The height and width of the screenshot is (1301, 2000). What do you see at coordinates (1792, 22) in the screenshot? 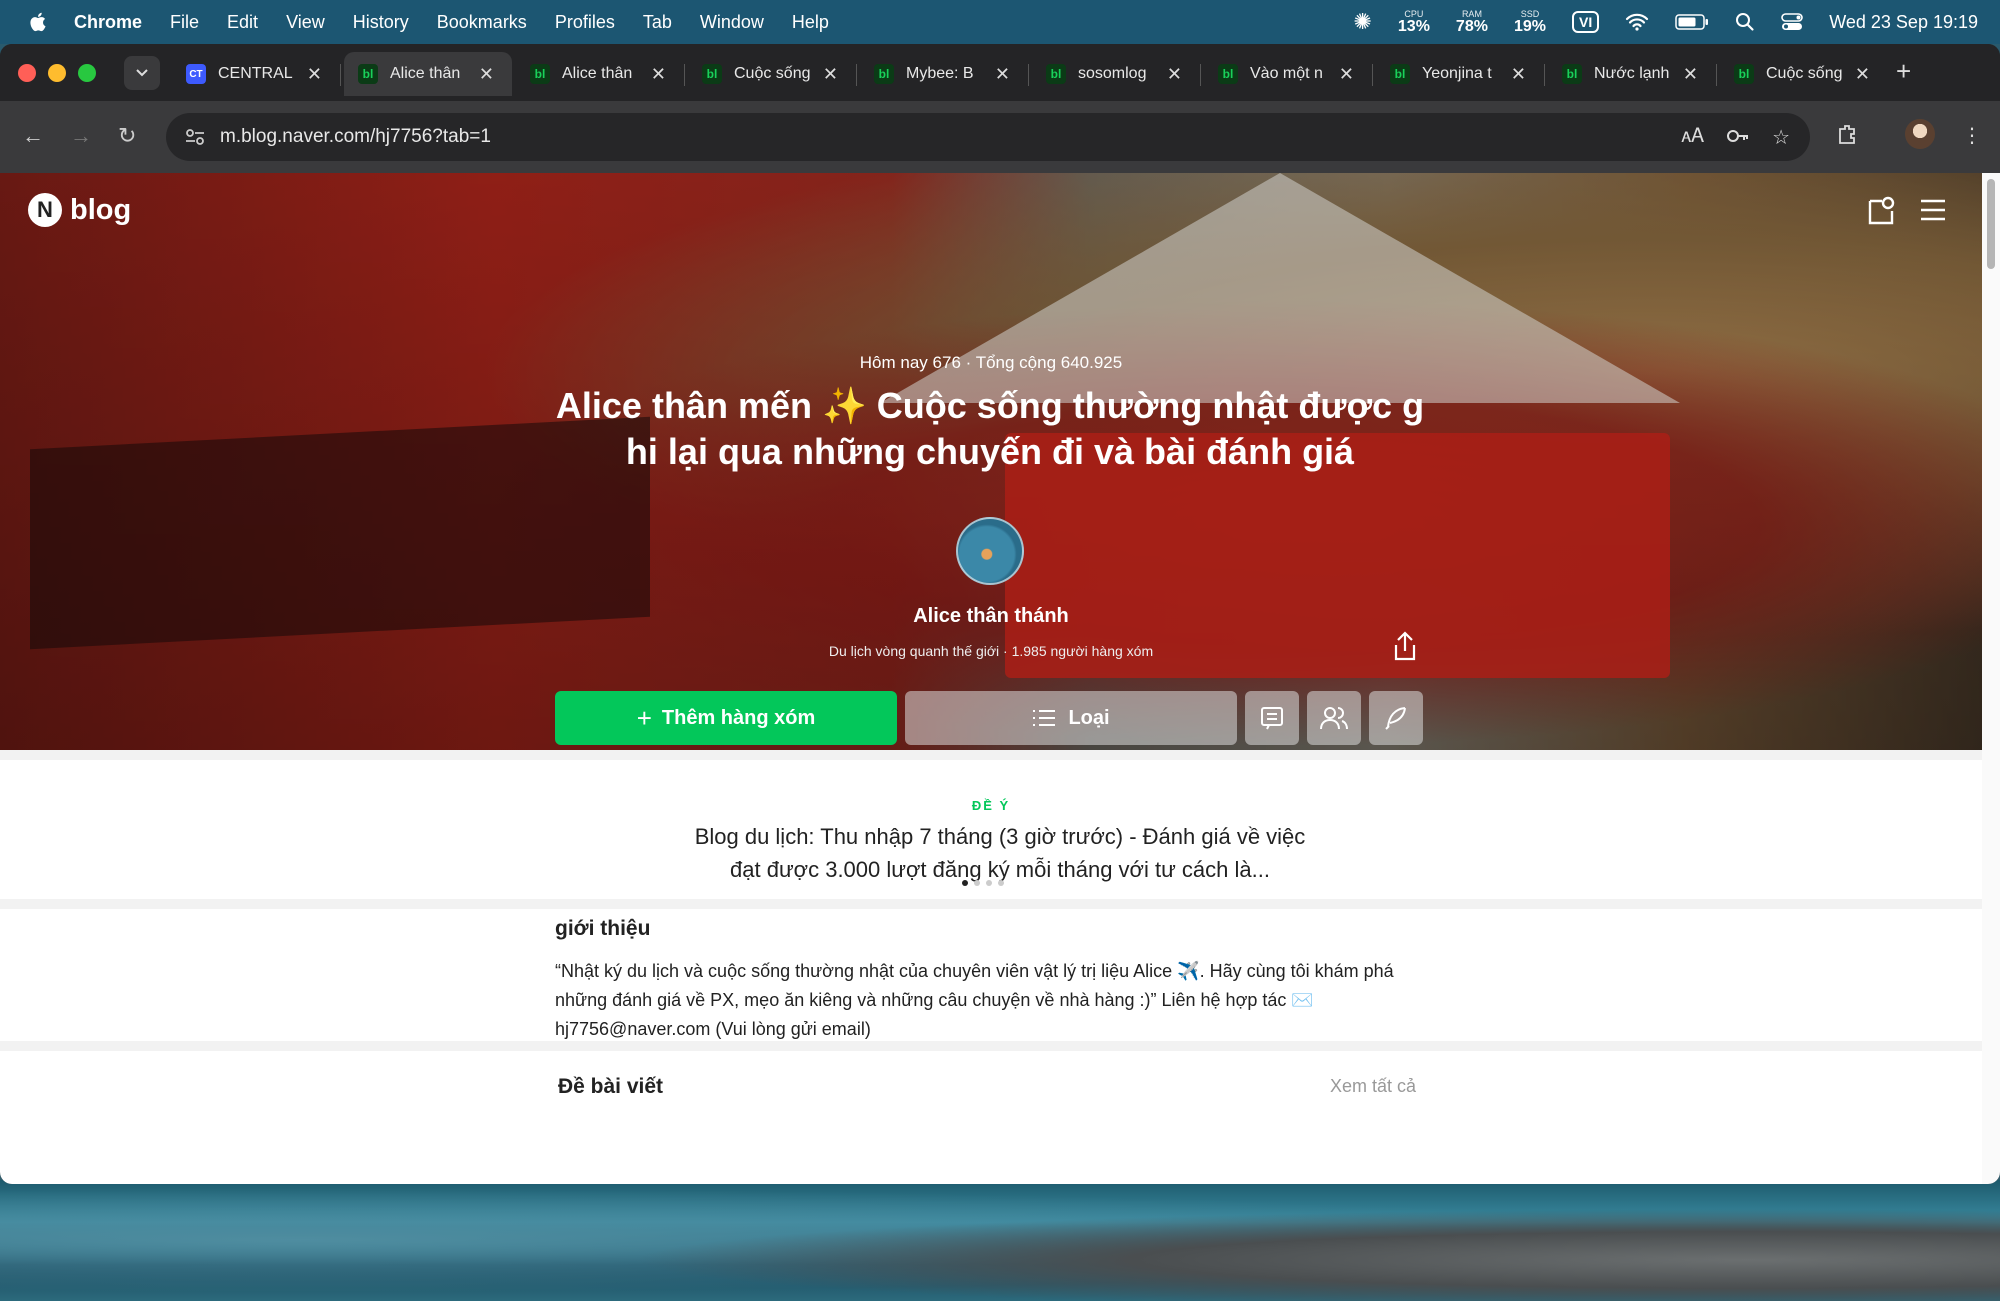
I see `control-center-icon` at bounding box center [1792, 22].